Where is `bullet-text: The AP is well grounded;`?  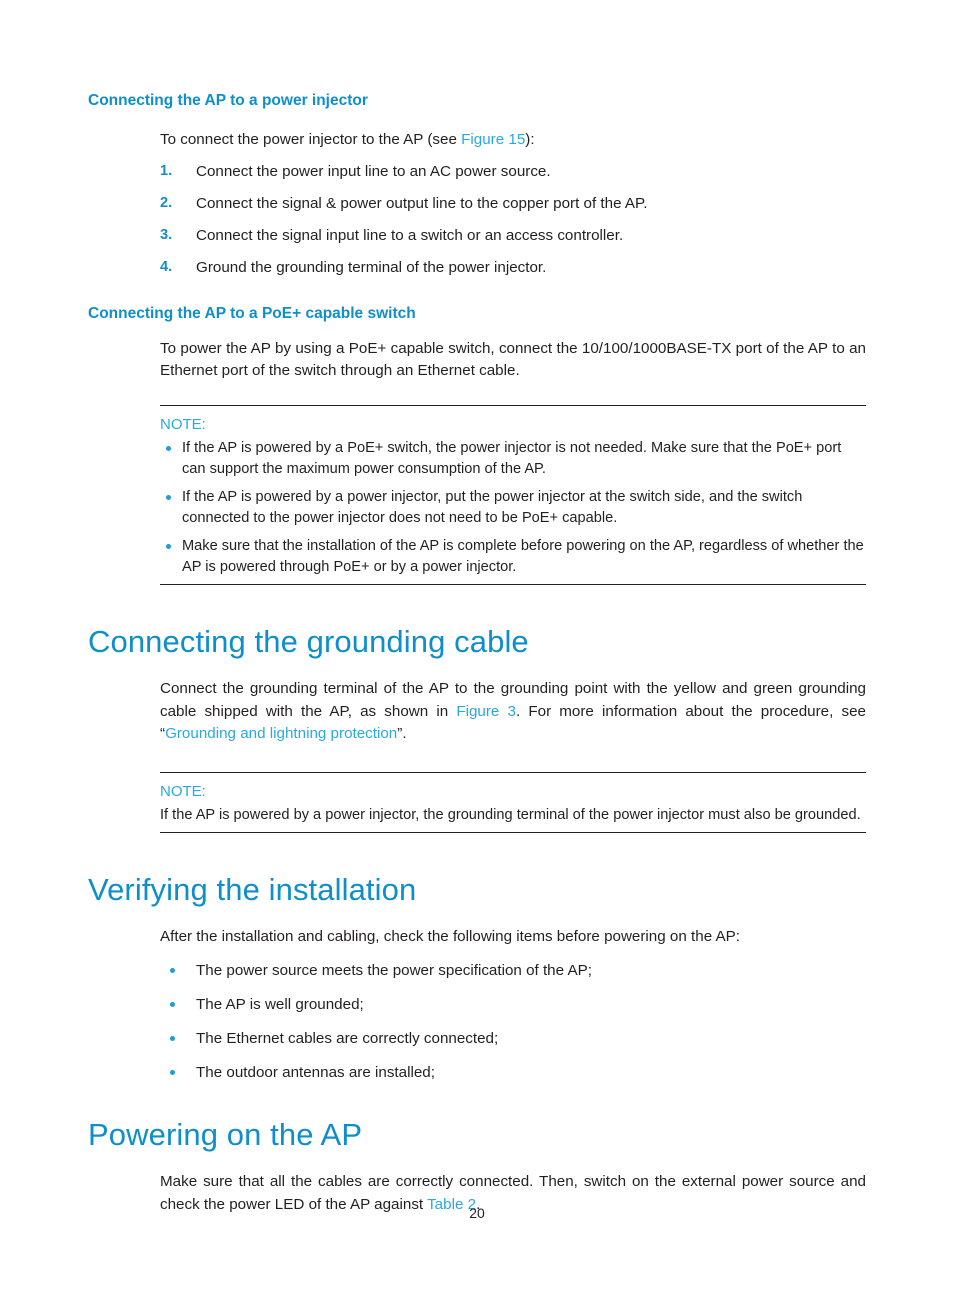
bullet-text: The AP is well grounded; is located at coordinates (280, 1005).